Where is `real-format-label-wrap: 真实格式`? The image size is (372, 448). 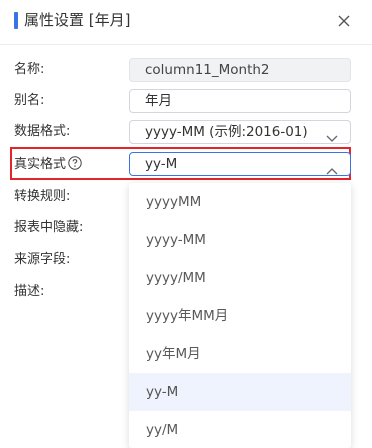
real-format-label-wrap: 真实格式 is located at coordinates (48, 164).